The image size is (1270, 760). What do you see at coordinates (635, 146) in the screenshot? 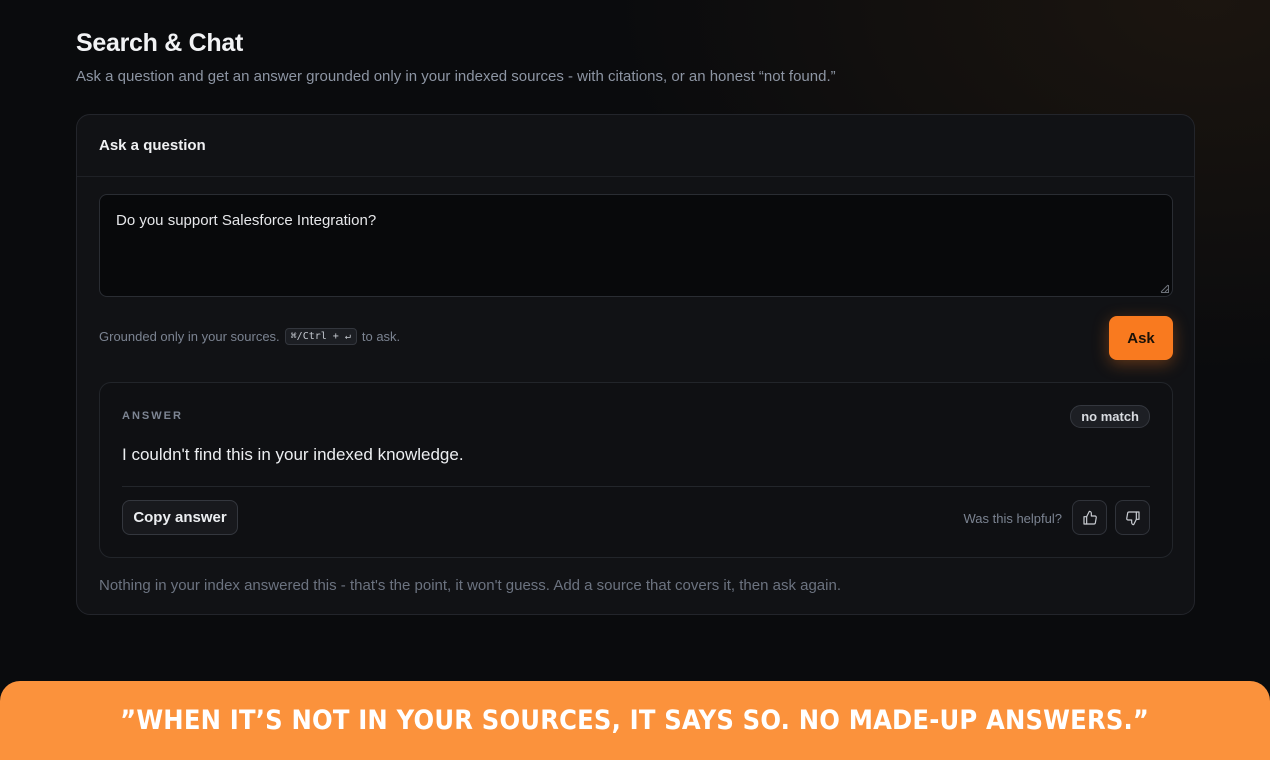
I see `ask-card-header: Ask a question` at bounding box center [635, 146].